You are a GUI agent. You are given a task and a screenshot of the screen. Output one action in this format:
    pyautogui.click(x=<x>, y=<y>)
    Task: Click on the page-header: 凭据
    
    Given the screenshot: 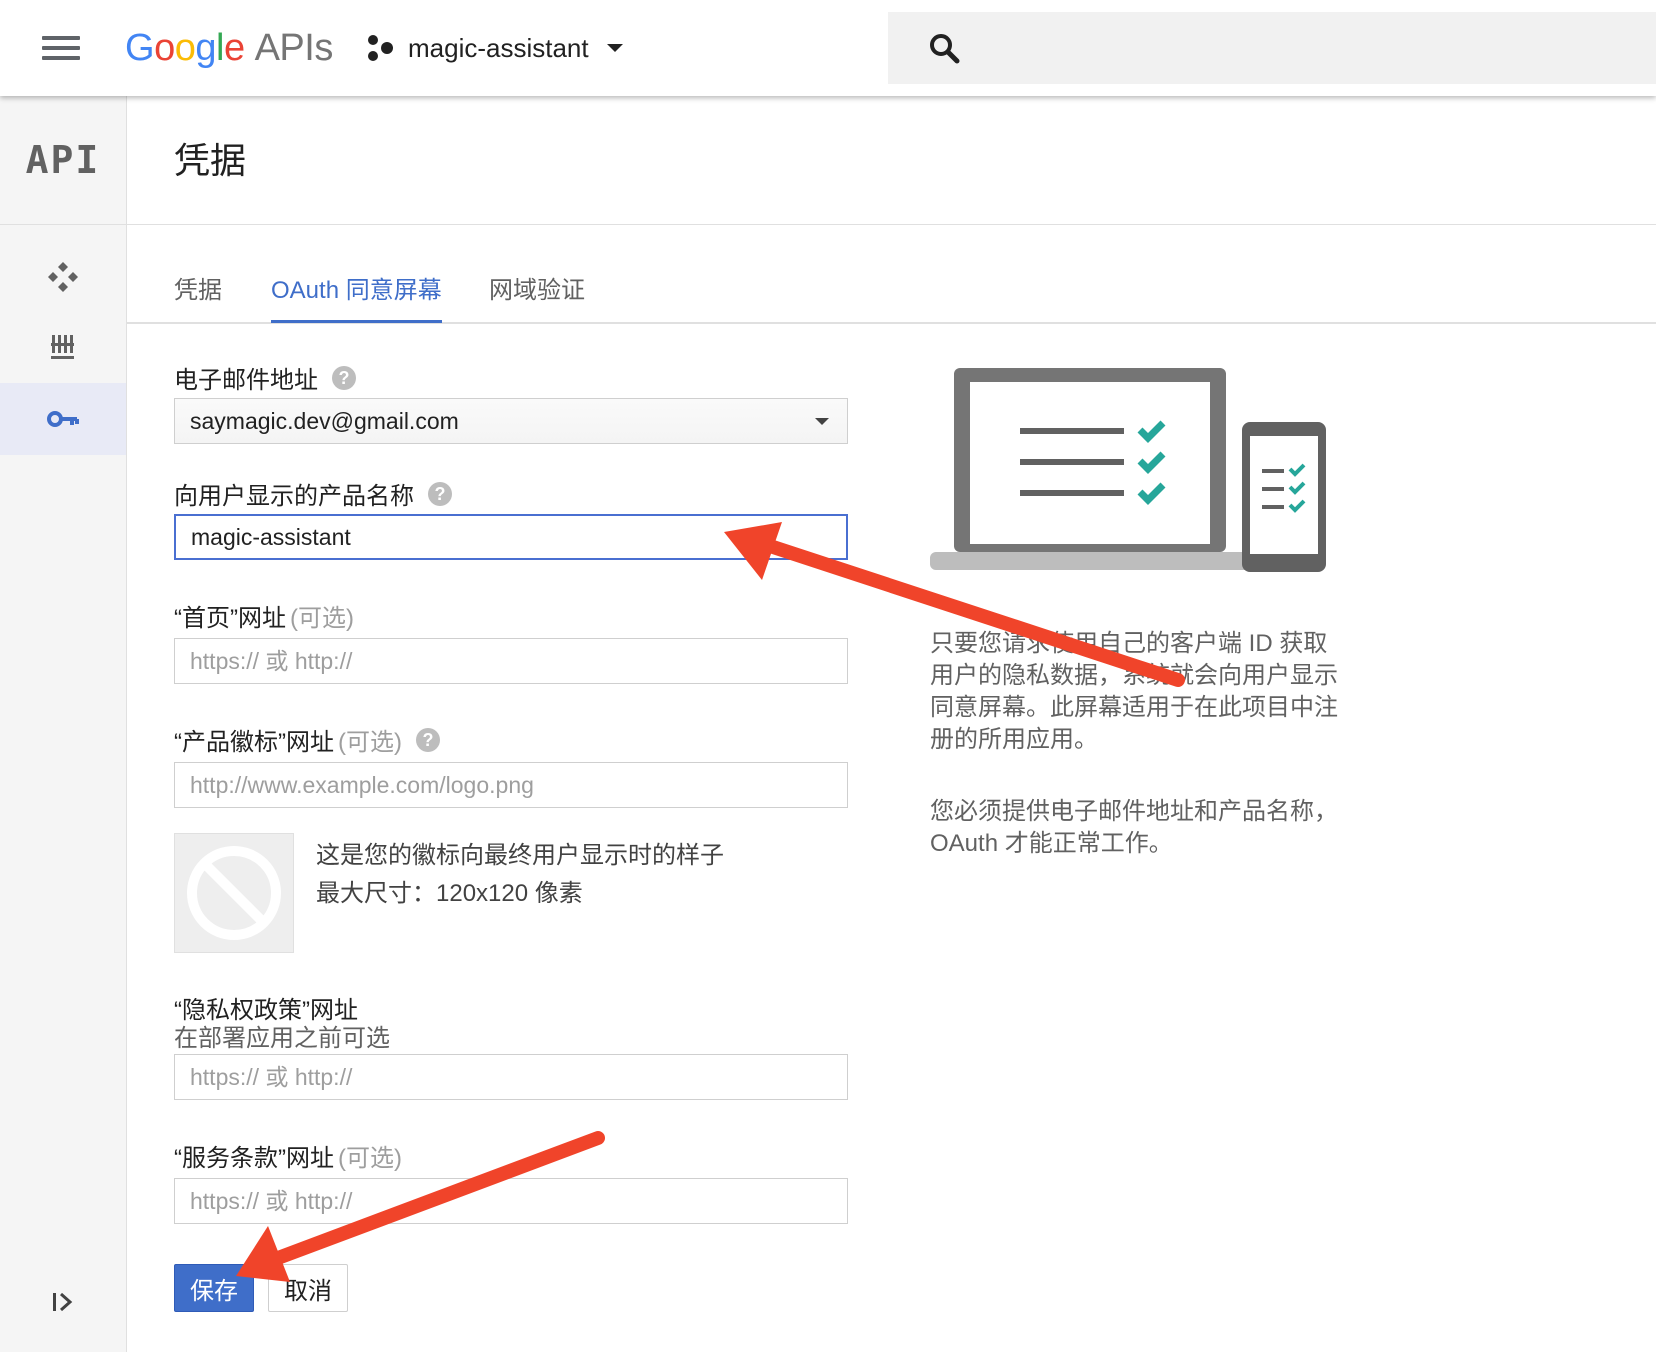 What is the action you would take?
    pyautogui.click(x=891, y=160)
    